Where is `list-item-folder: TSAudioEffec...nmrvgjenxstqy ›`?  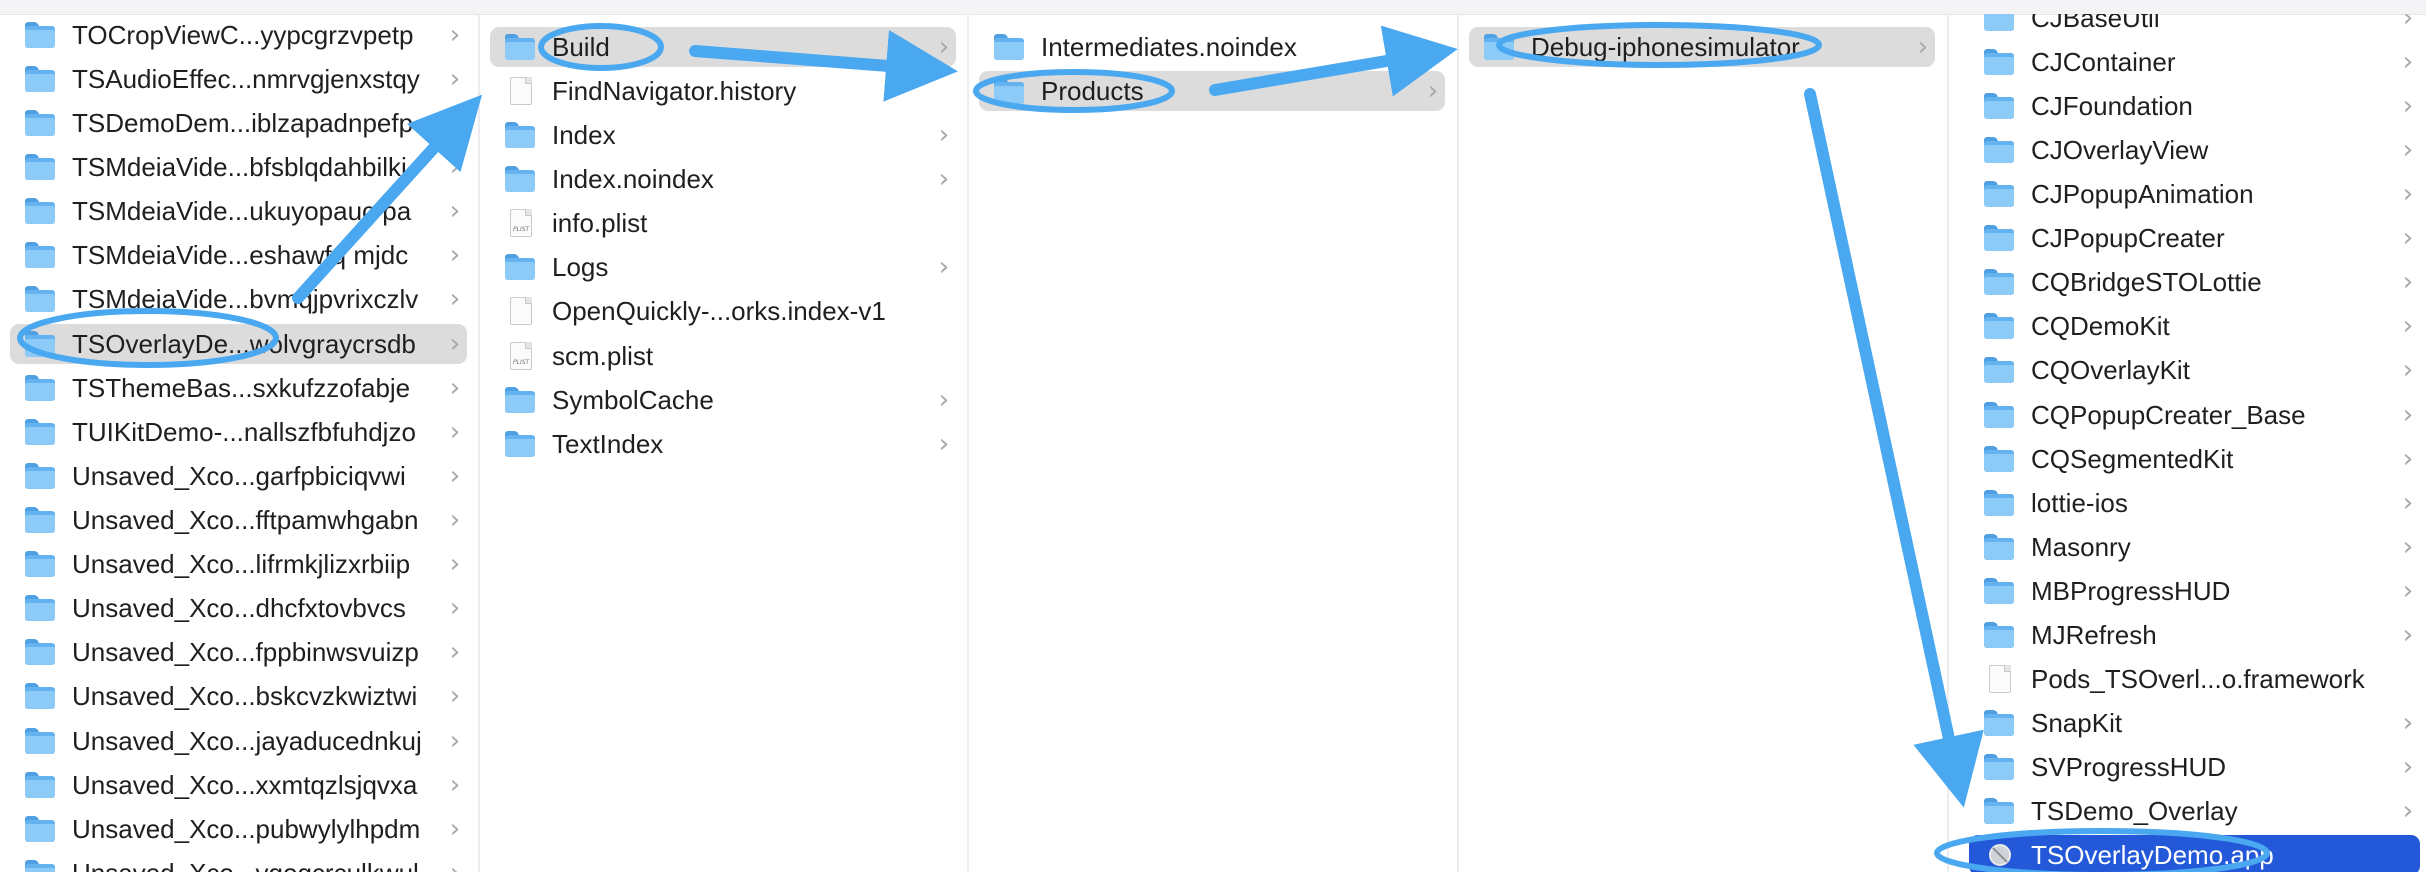
list-item-folder: TSAudioEffec...nmrvgjenxstqy › is located at coordinates (238, 79).